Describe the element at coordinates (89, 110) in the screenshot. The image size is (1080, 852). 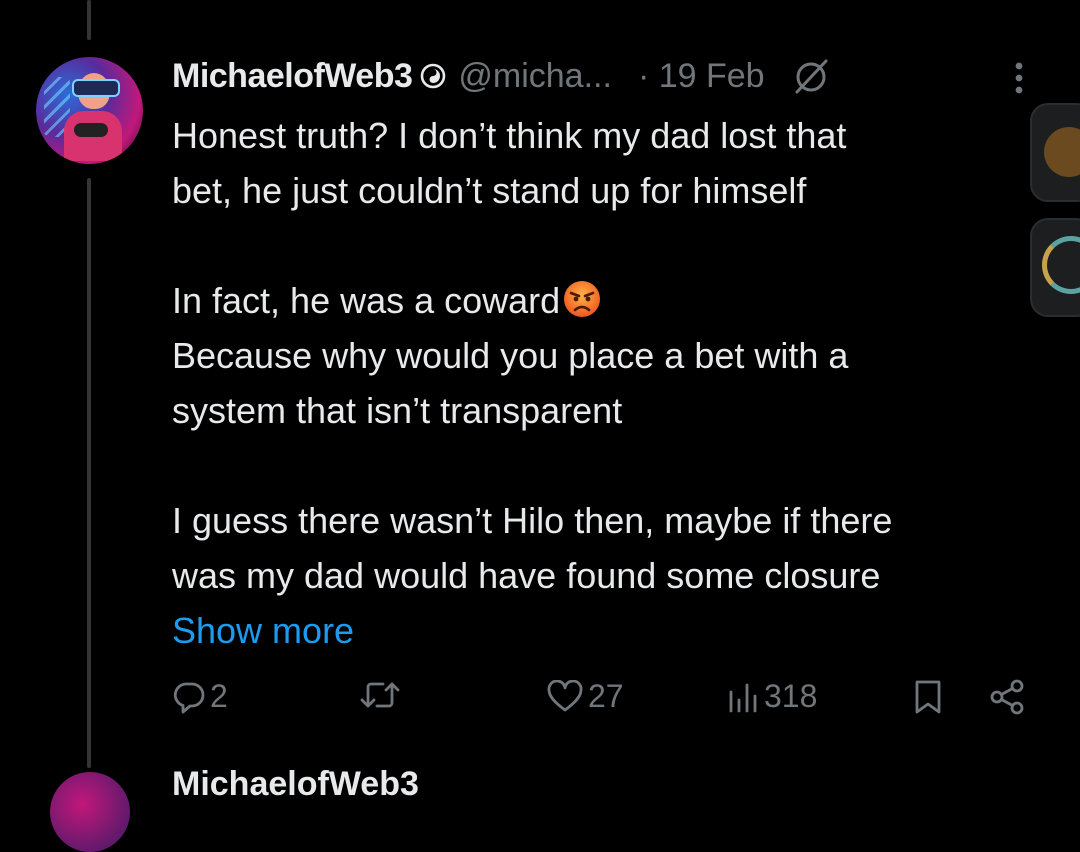
I see `avatar` at that location.